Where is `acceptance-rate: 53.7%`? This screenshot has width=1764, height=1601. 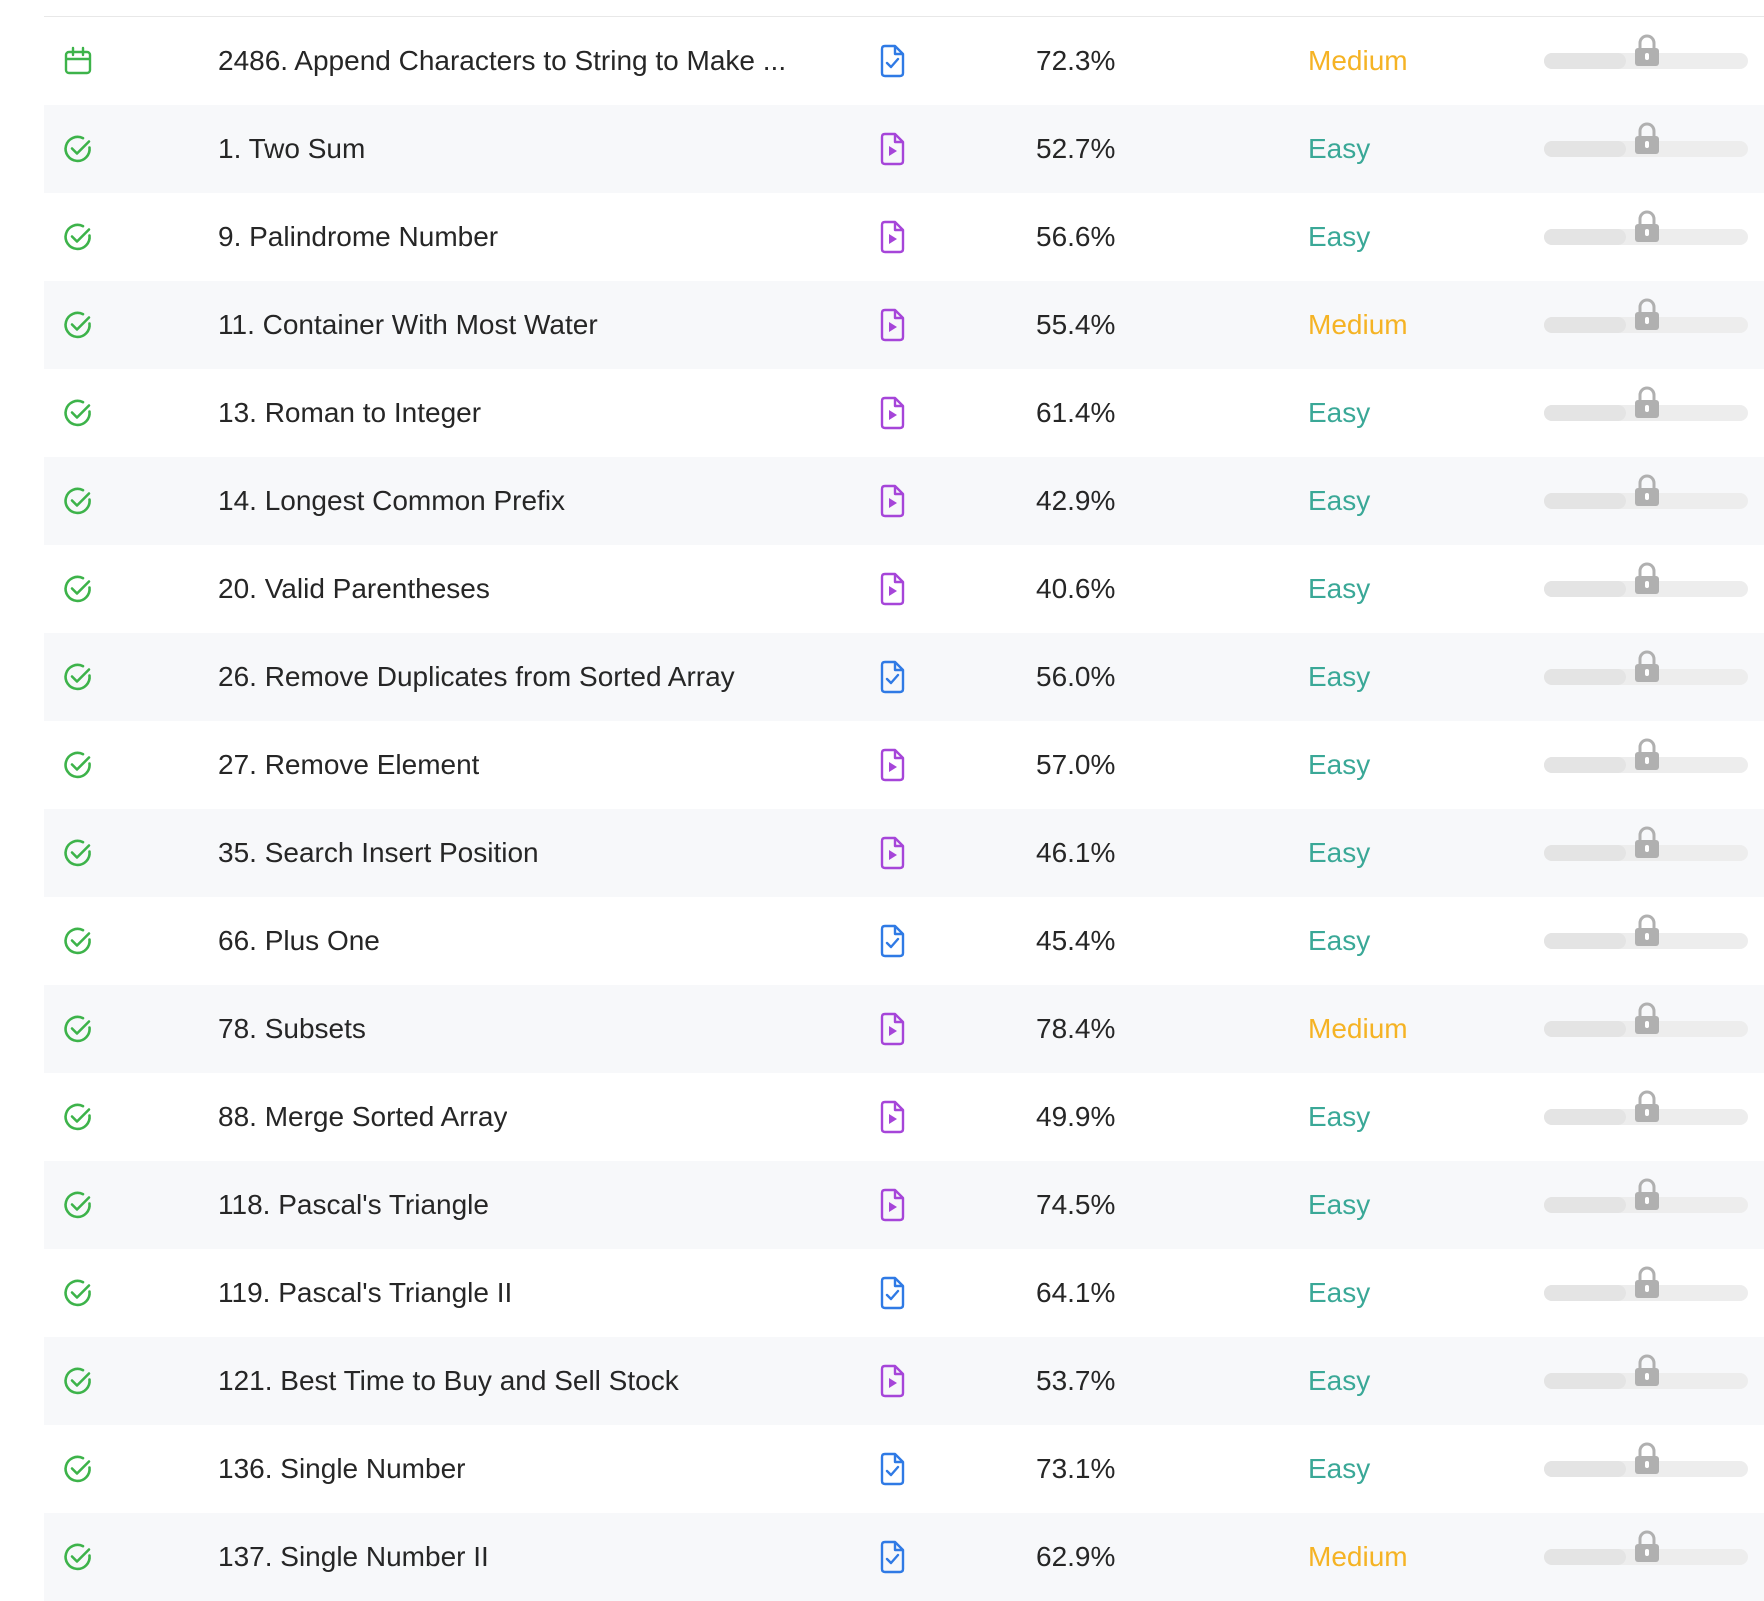
acceptance-rate: 53.7% is located at coordinates (1076, 1380).